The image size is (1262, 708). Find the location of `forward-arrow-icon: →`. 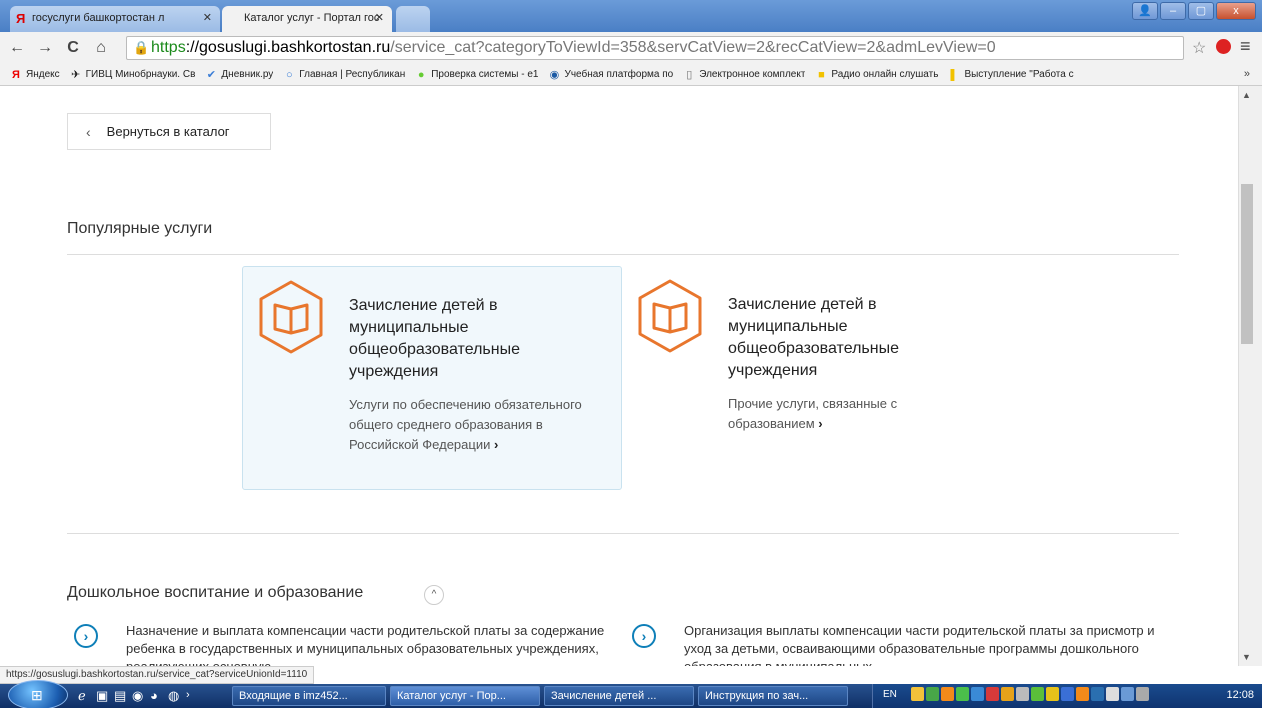

forward-arrow-icon: → is located at coordinates (45, 48).